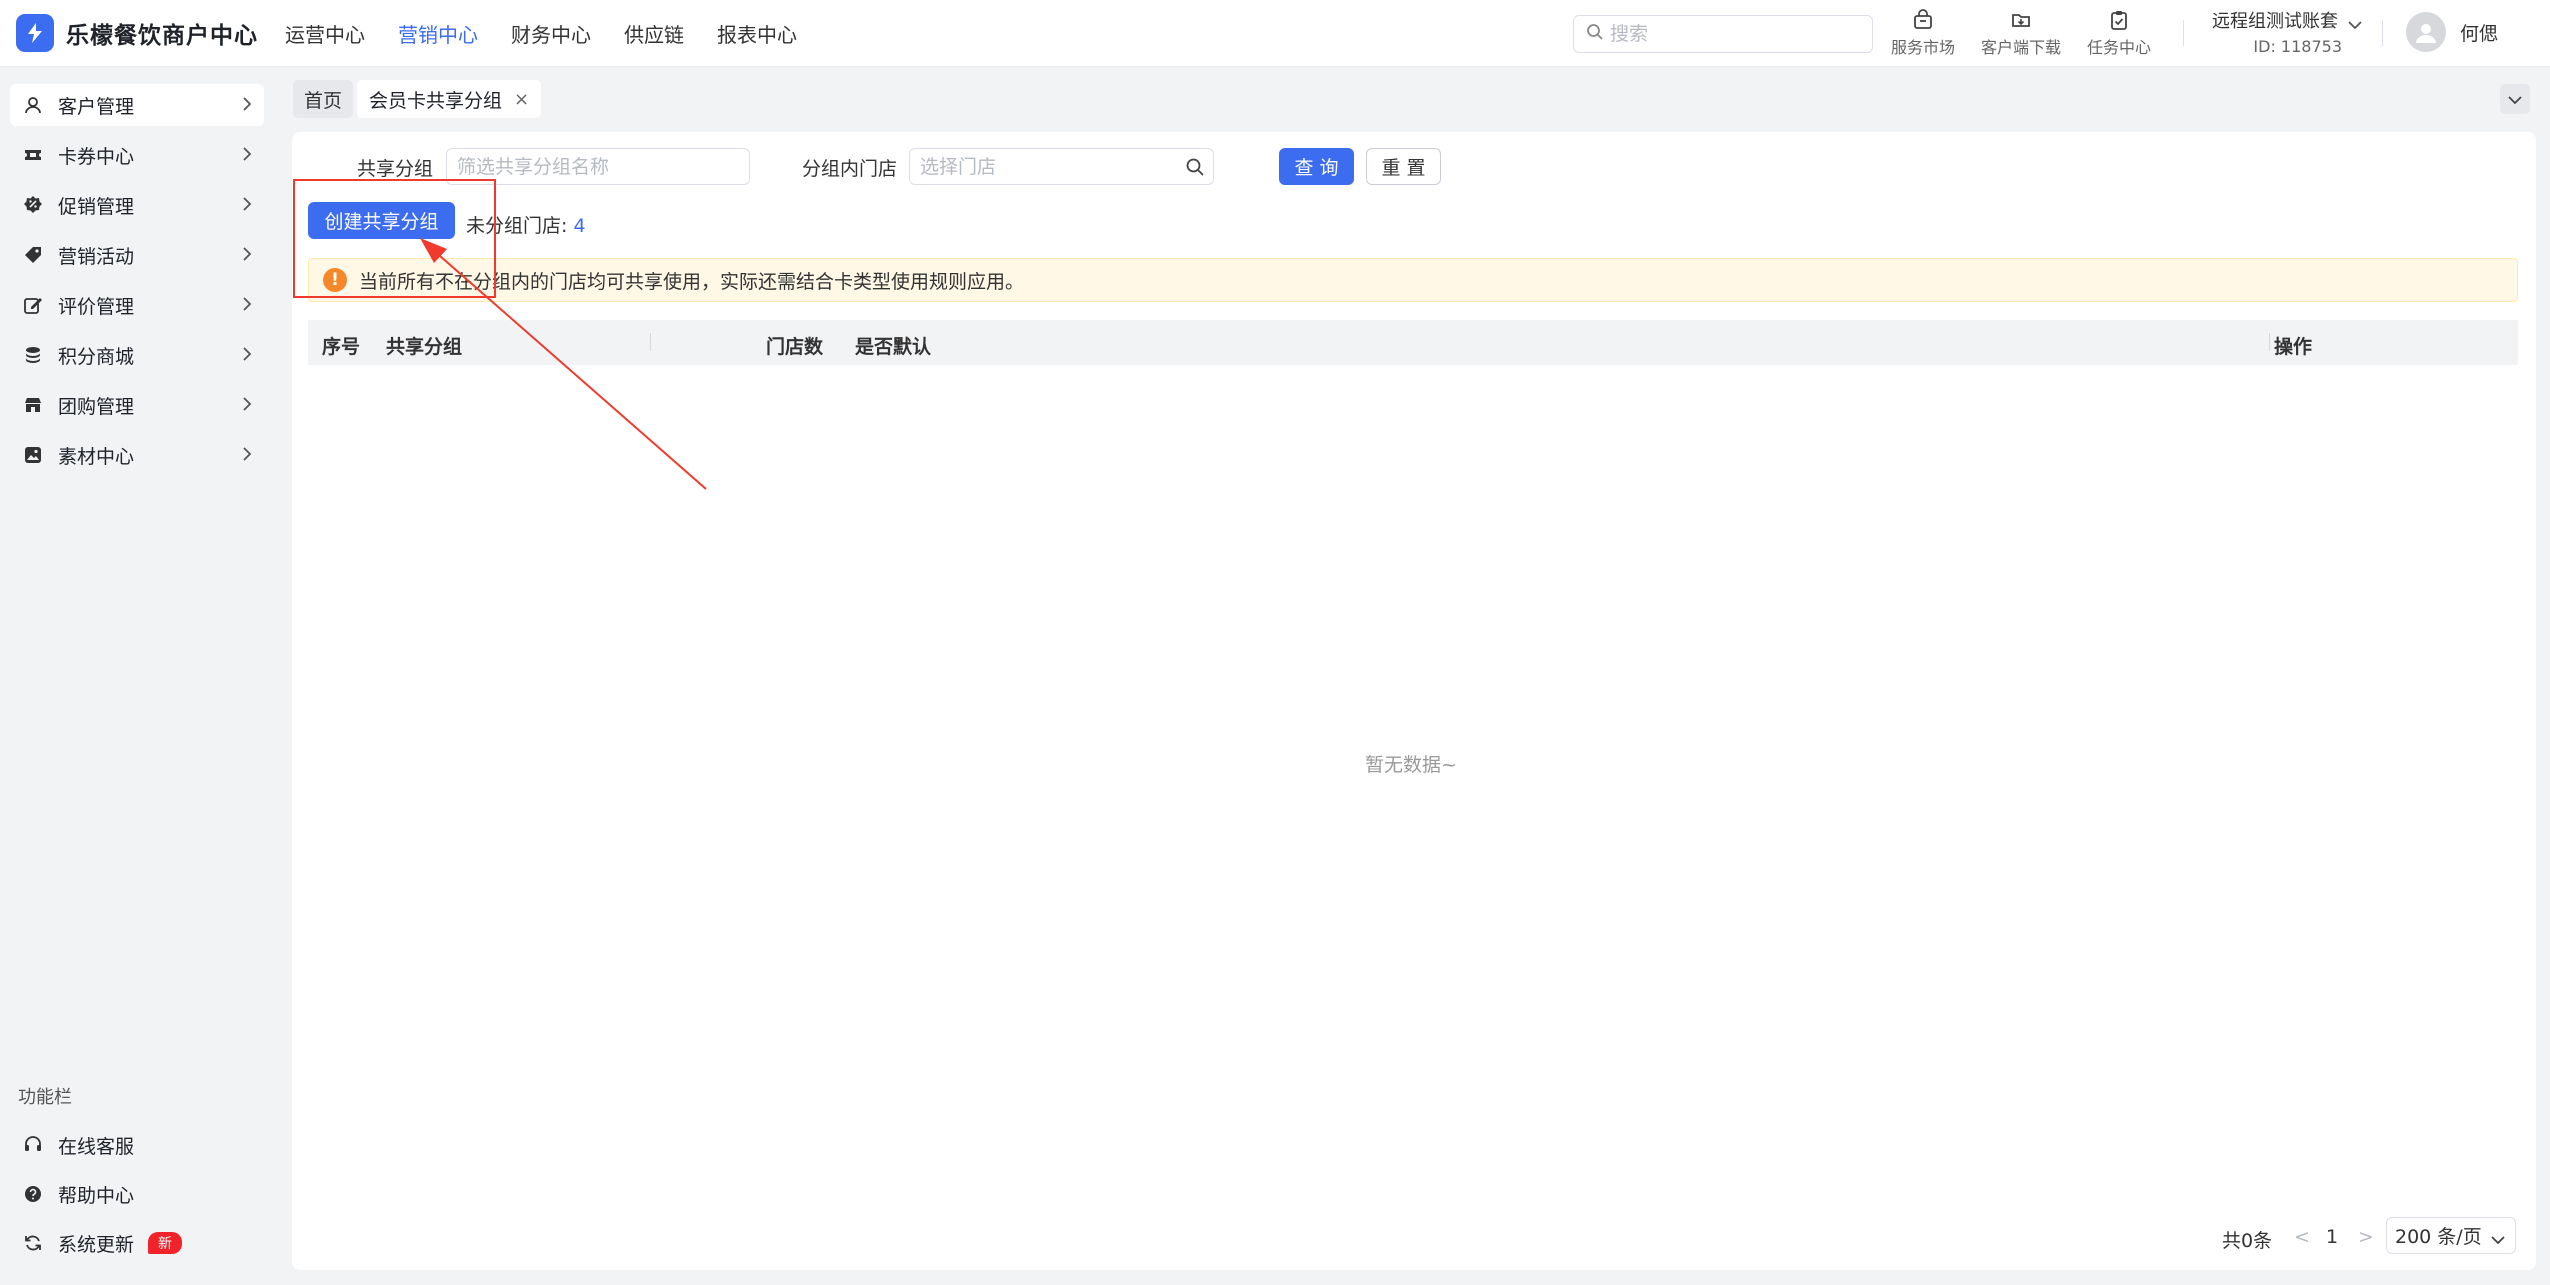 This screenshot has width=2550, height=1285. What do you see at coordinates (33, 255) in the screenshot?
I see `tag-icon` at bounding box center [33, 255].